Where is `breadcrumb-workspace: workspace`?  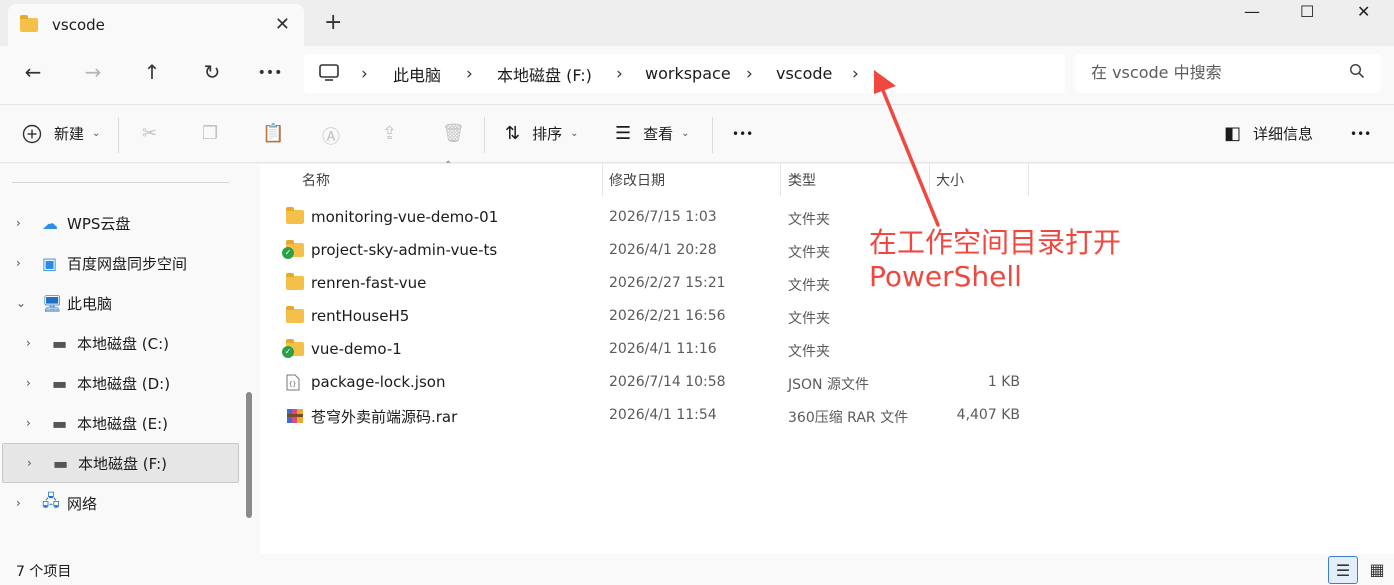 breadcrumb-workspace: workspace is located at coordinates (688, 73).